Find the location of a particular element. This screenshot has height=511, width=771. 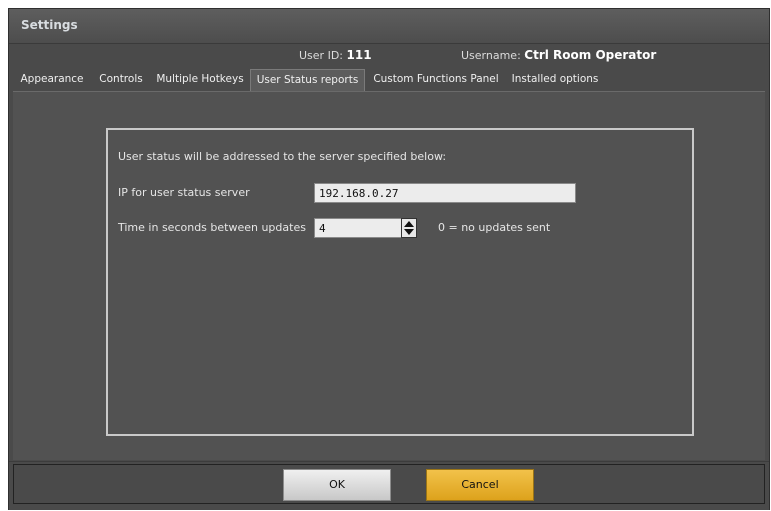

username-display: Username: Ctrl Room Operator is located at coordinates (558, 55).